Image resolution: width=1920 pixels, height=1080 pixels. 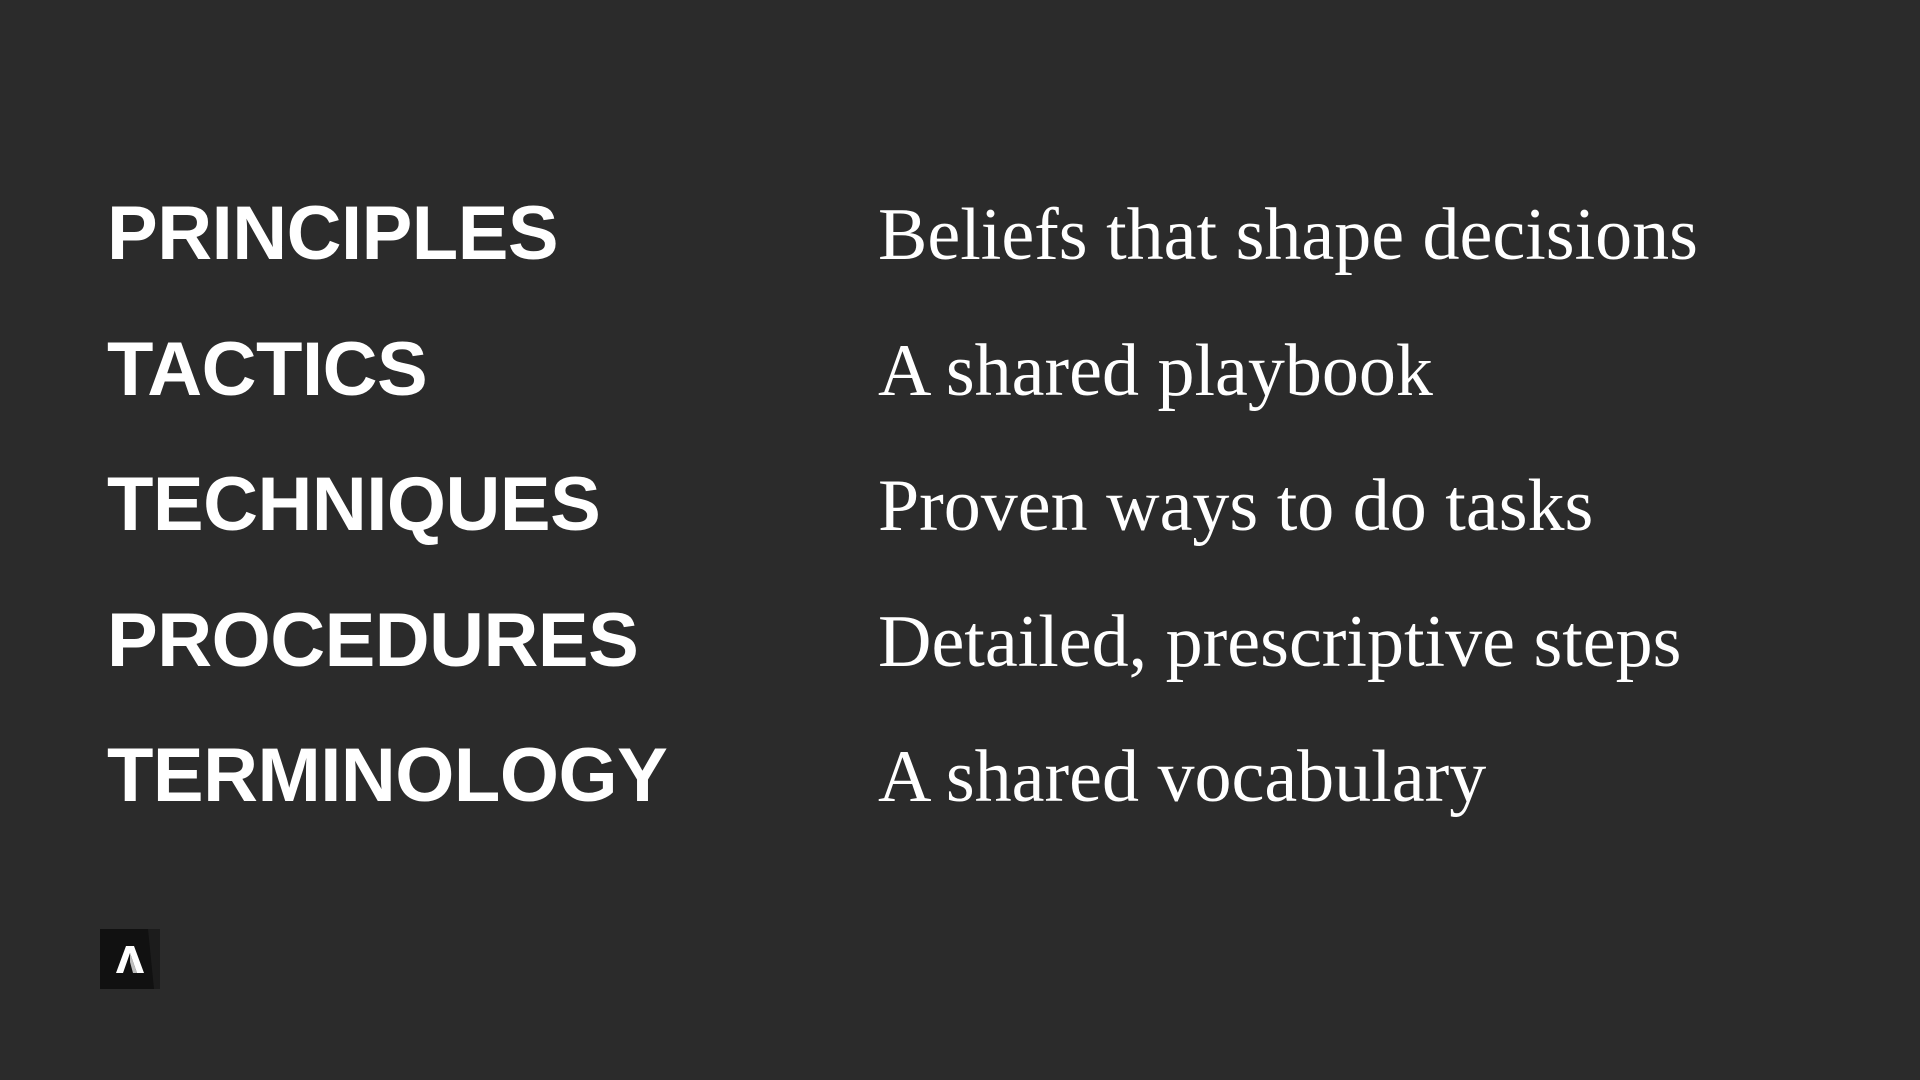 I want to click on list-item: PRINCIPLES Beliefs that shape decisions, so click(x=987, y=264).